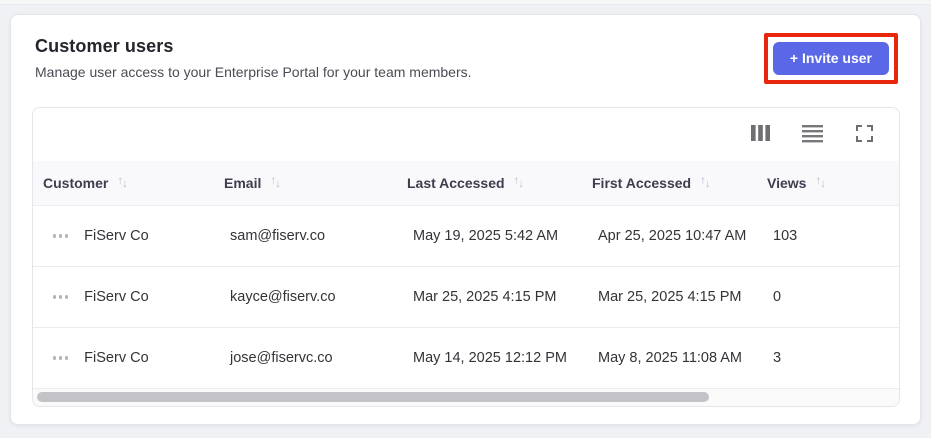 The image size is (931, 438). I want to click on density-toggle-button, so click(812, 135).